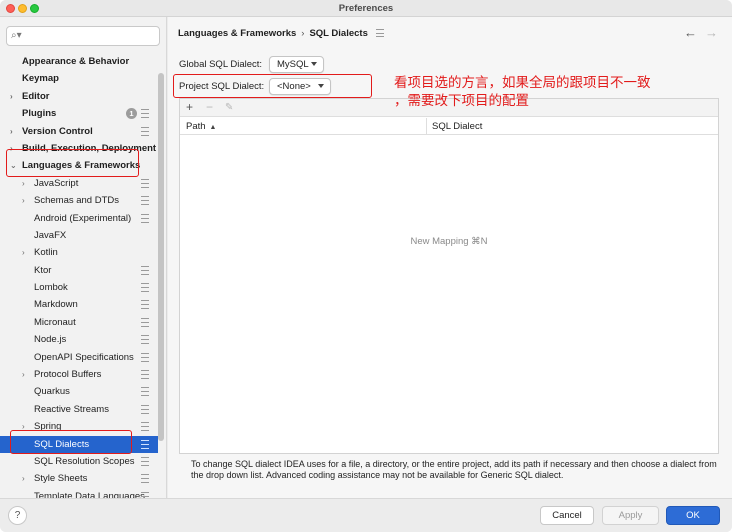 The width and height of the screenshot is (732, 532). Describe the element at coordinates (57, 131) in the screenshot. I see `sidebar-item-label: Version Control` at that location.